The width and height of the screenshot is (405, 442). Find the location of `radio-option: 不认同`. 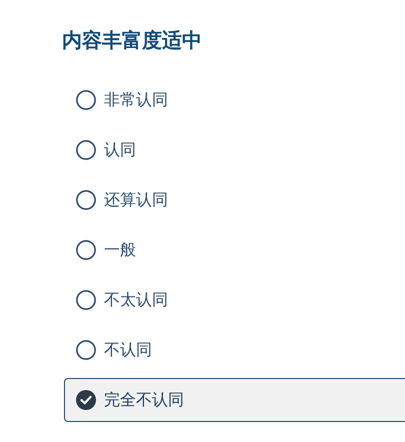

radio-option: 不认同 is located at coordinates (234, 350).